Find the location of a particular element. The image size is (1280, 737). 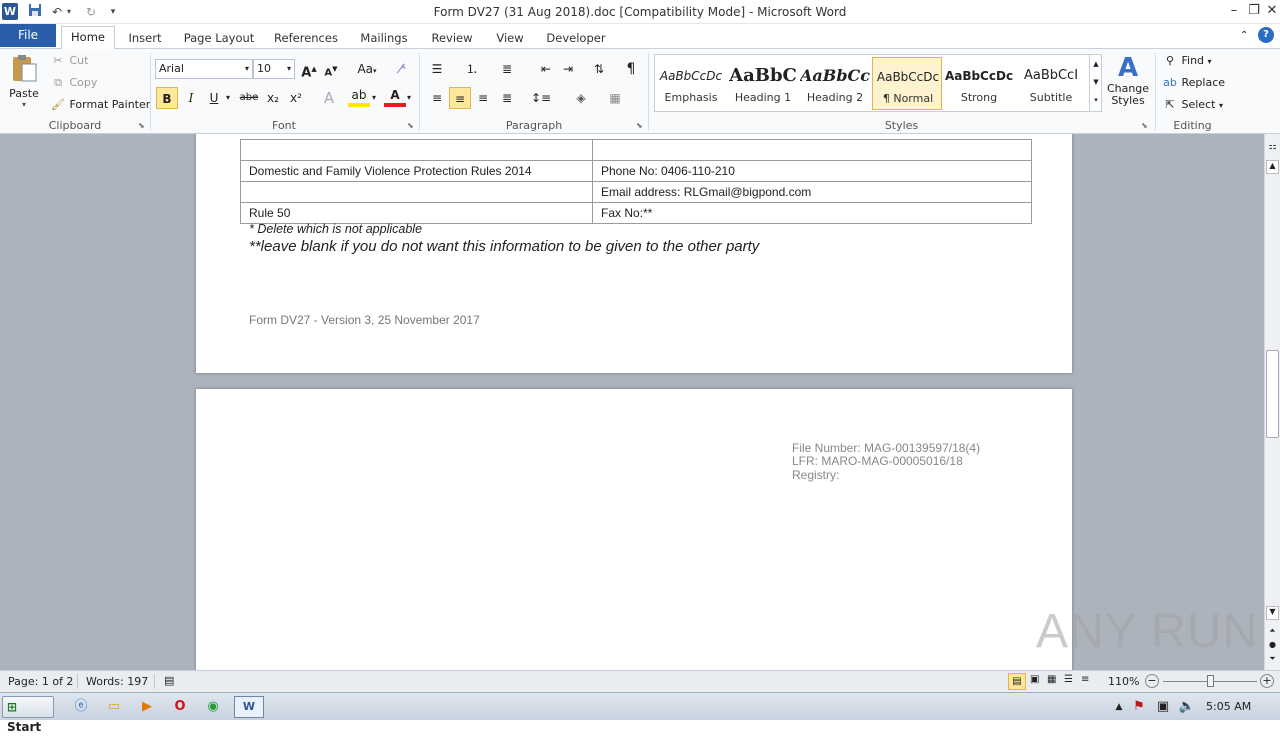

decrease-indent-icon: ⇤ is located at coordinates (546, 69).